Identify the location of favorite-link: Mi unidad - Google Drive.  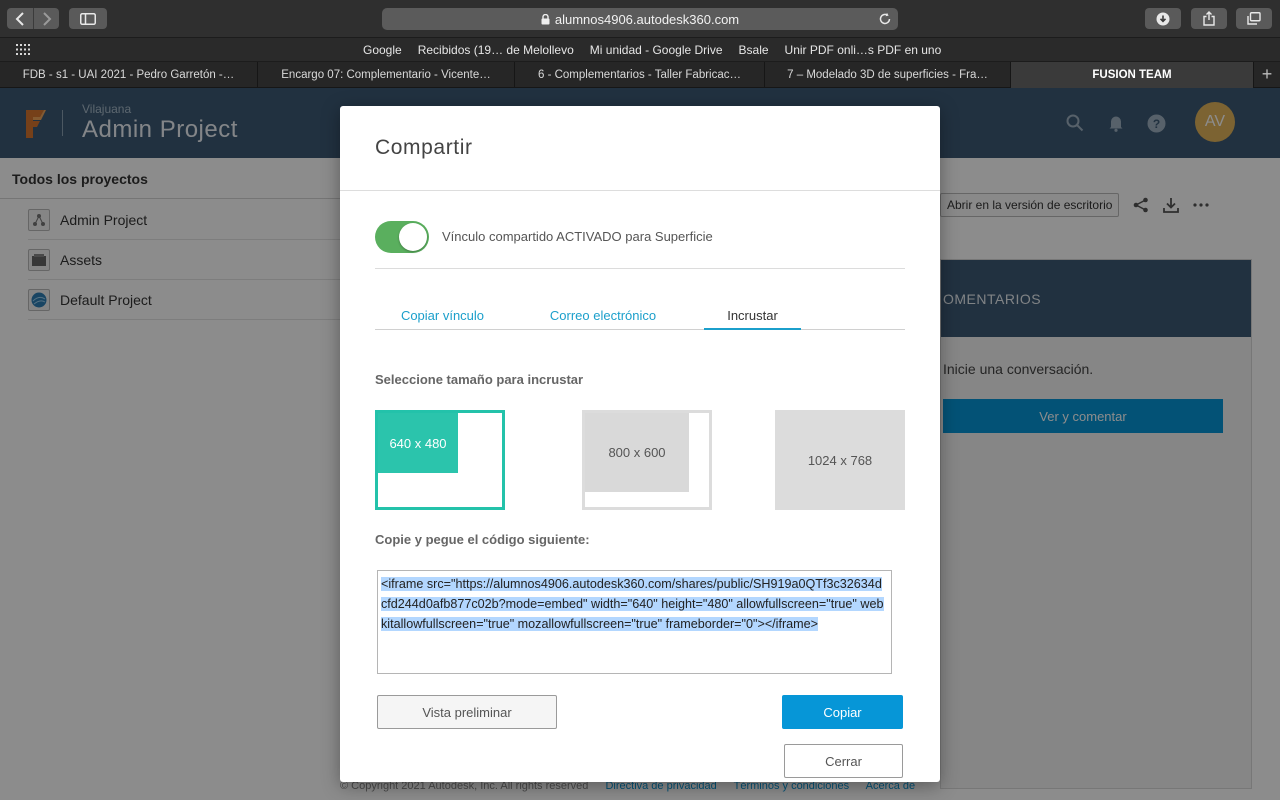
(656, 50).